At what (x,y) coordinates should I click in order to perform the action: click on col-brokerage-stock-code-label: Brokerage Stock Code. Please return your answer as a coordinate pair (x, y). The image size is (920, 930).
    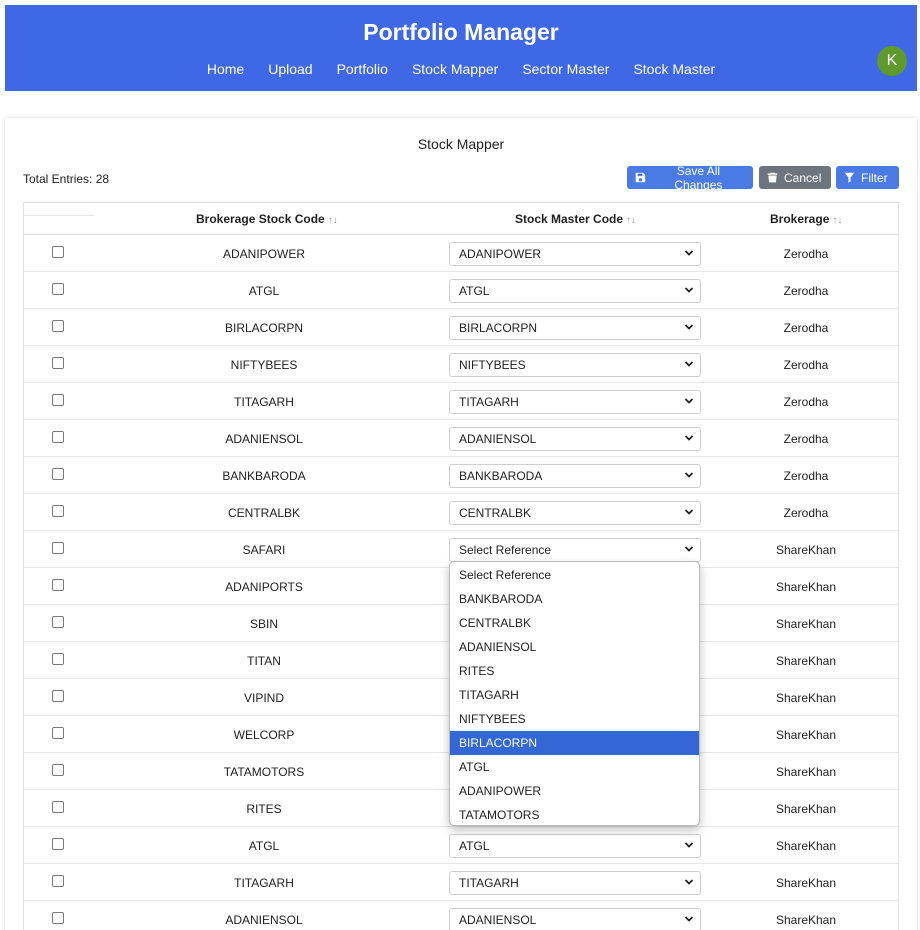
    Looking at the image, I should click on (260, 219).